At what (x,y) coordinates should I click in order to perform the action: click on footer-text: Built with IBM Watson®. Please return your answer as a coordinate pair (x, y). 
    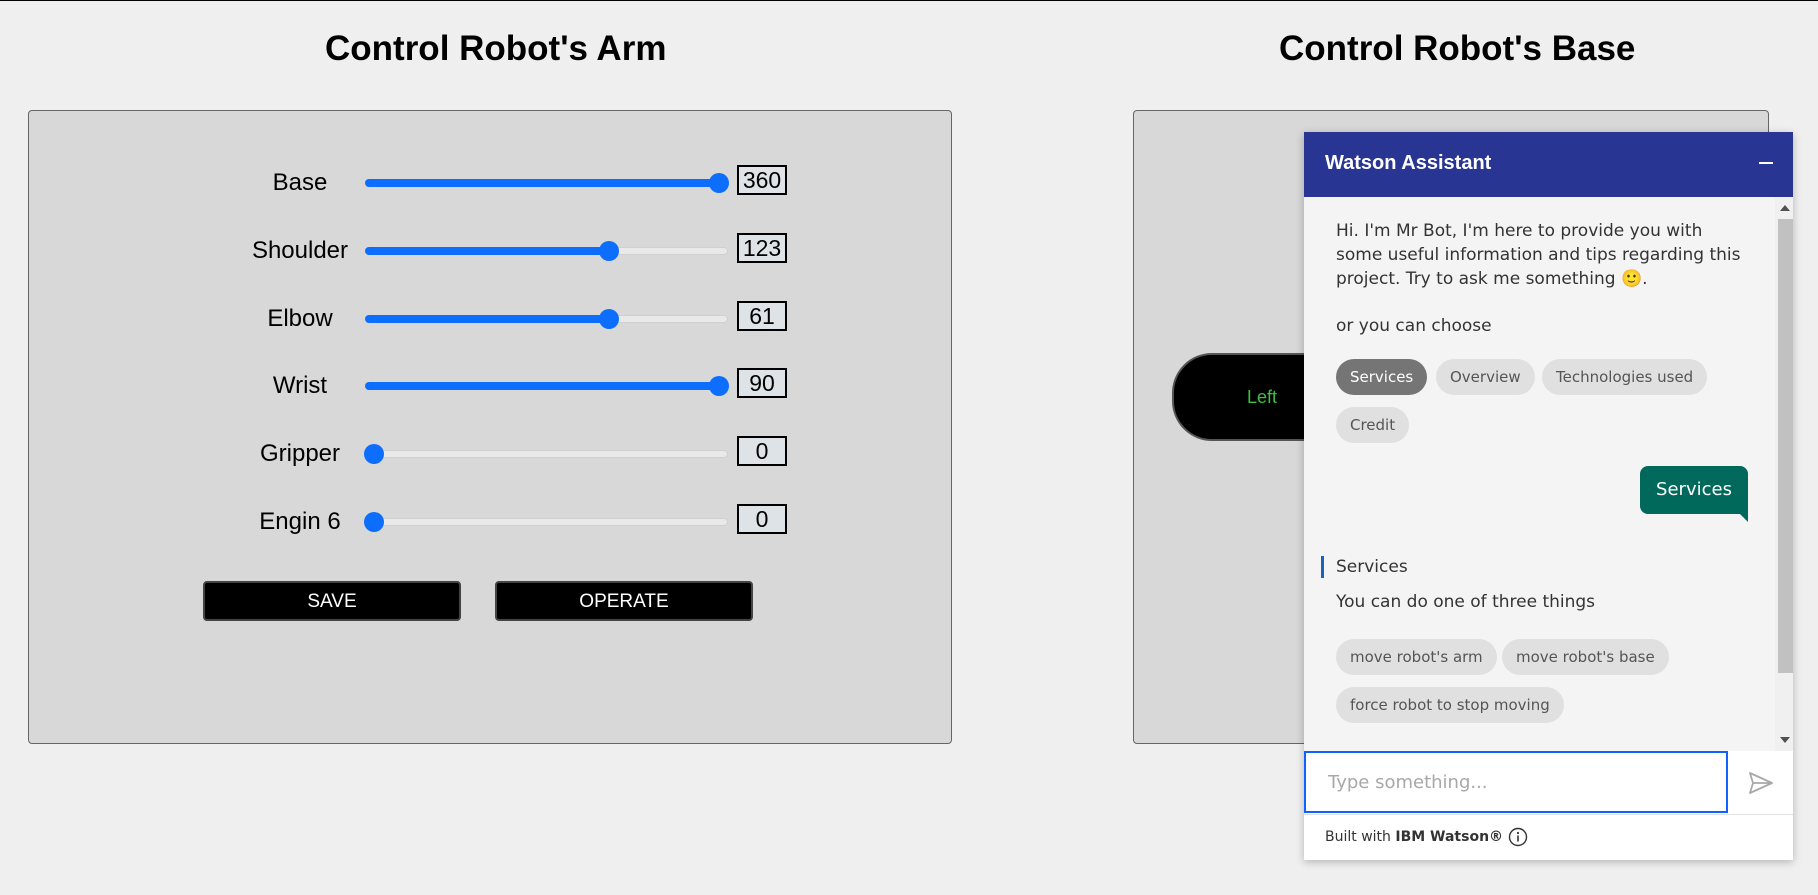
    Looking at the image, I should click on (1414, 837).